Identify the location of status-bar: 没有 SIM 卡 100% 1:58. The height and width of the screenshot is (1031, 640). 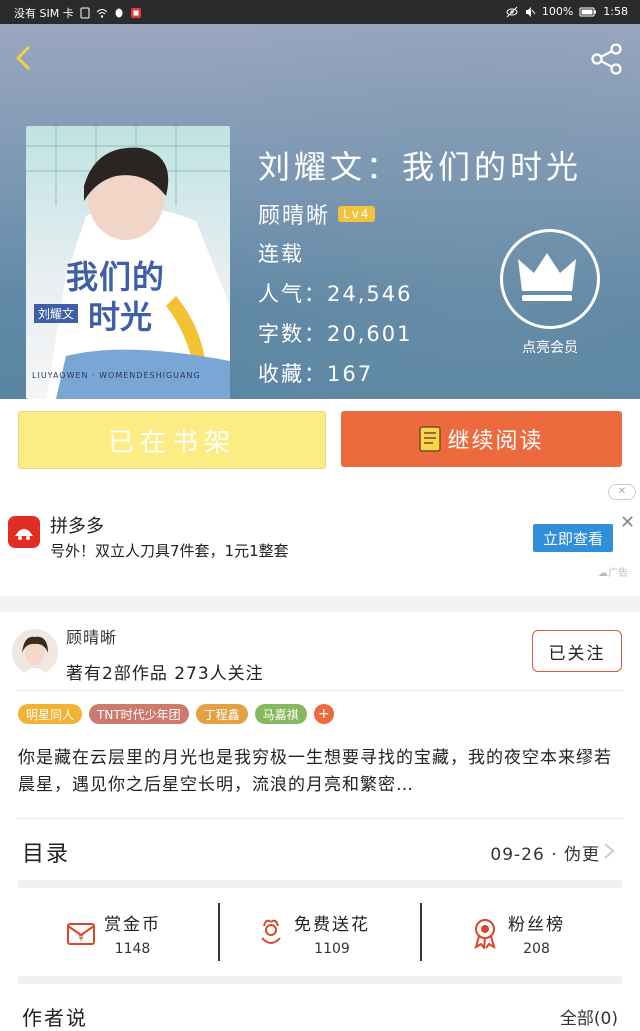
(320, 12).